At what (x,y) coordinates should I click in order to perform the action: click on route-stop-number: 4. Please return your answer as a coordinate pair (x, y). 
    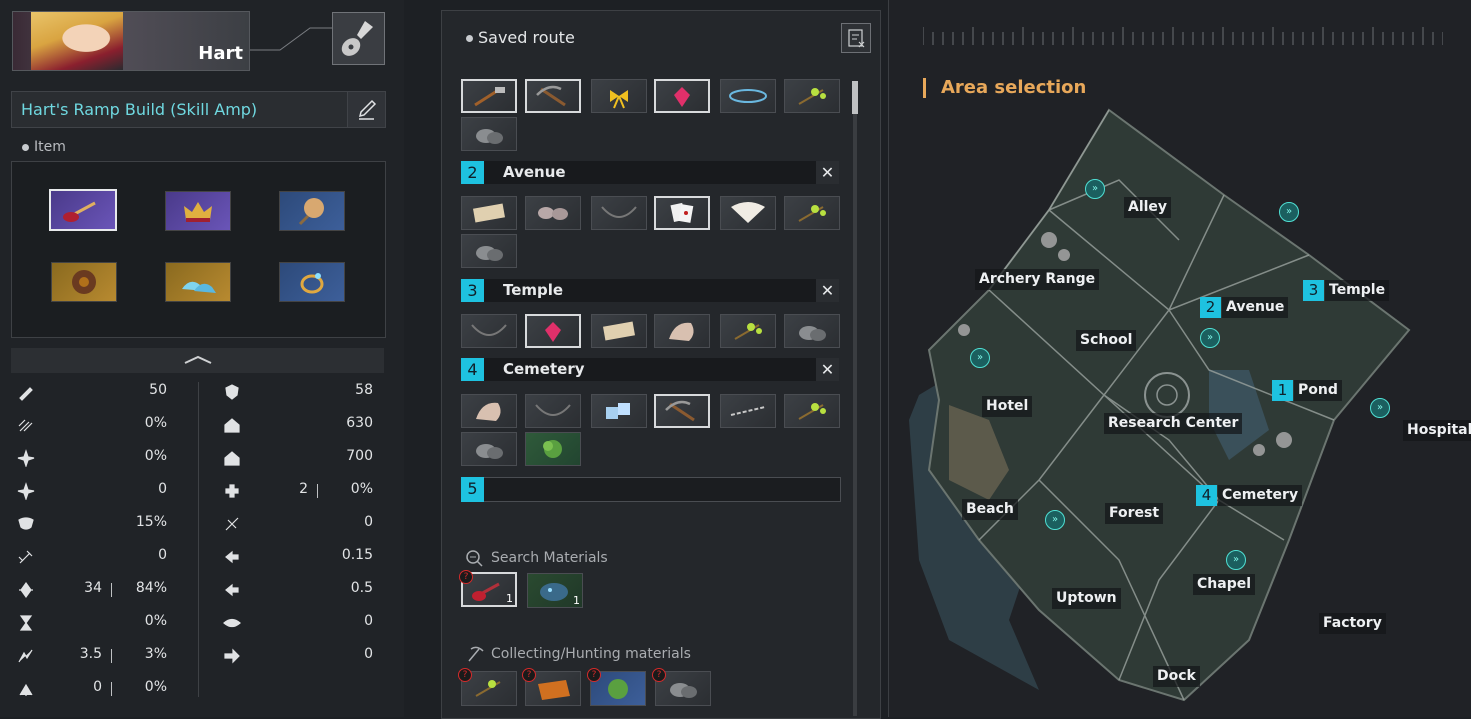
    Looking at the image, I should click on (472, 369).